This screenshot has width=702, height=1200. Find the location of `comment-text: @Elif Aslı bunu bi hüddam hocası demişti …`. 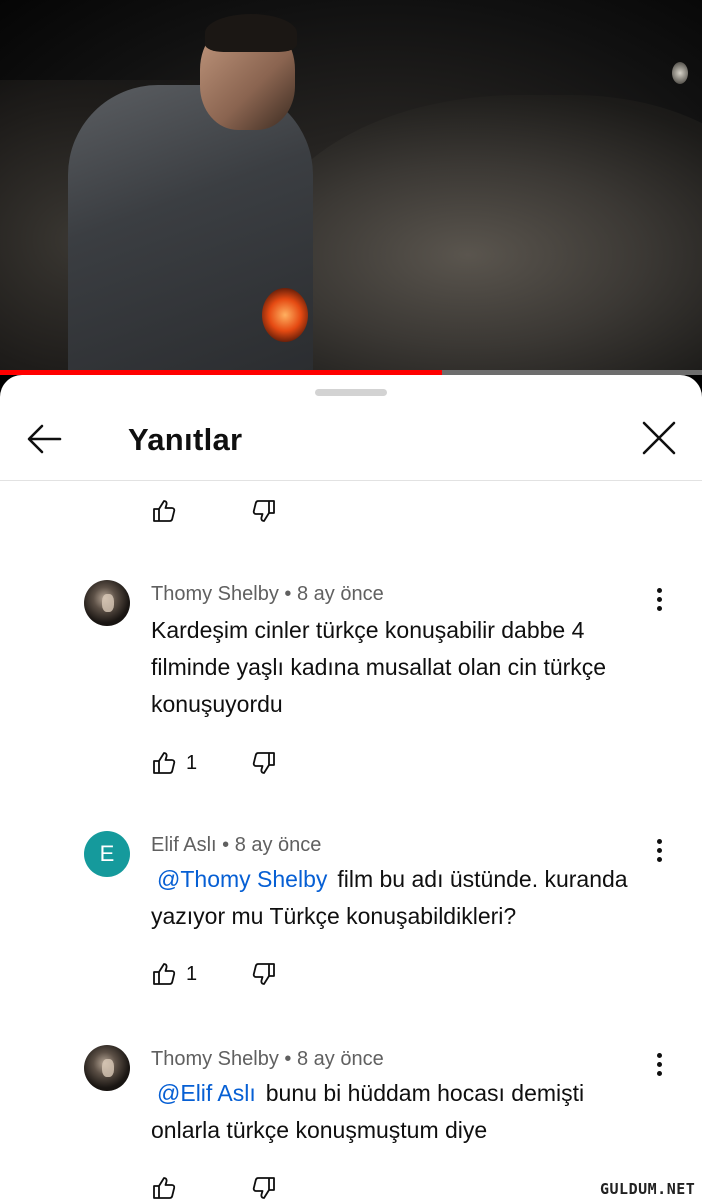

comment-text: @Elif Aslı bunu bi hüddam hocası demişti … is located at coordinates (411, 1112).